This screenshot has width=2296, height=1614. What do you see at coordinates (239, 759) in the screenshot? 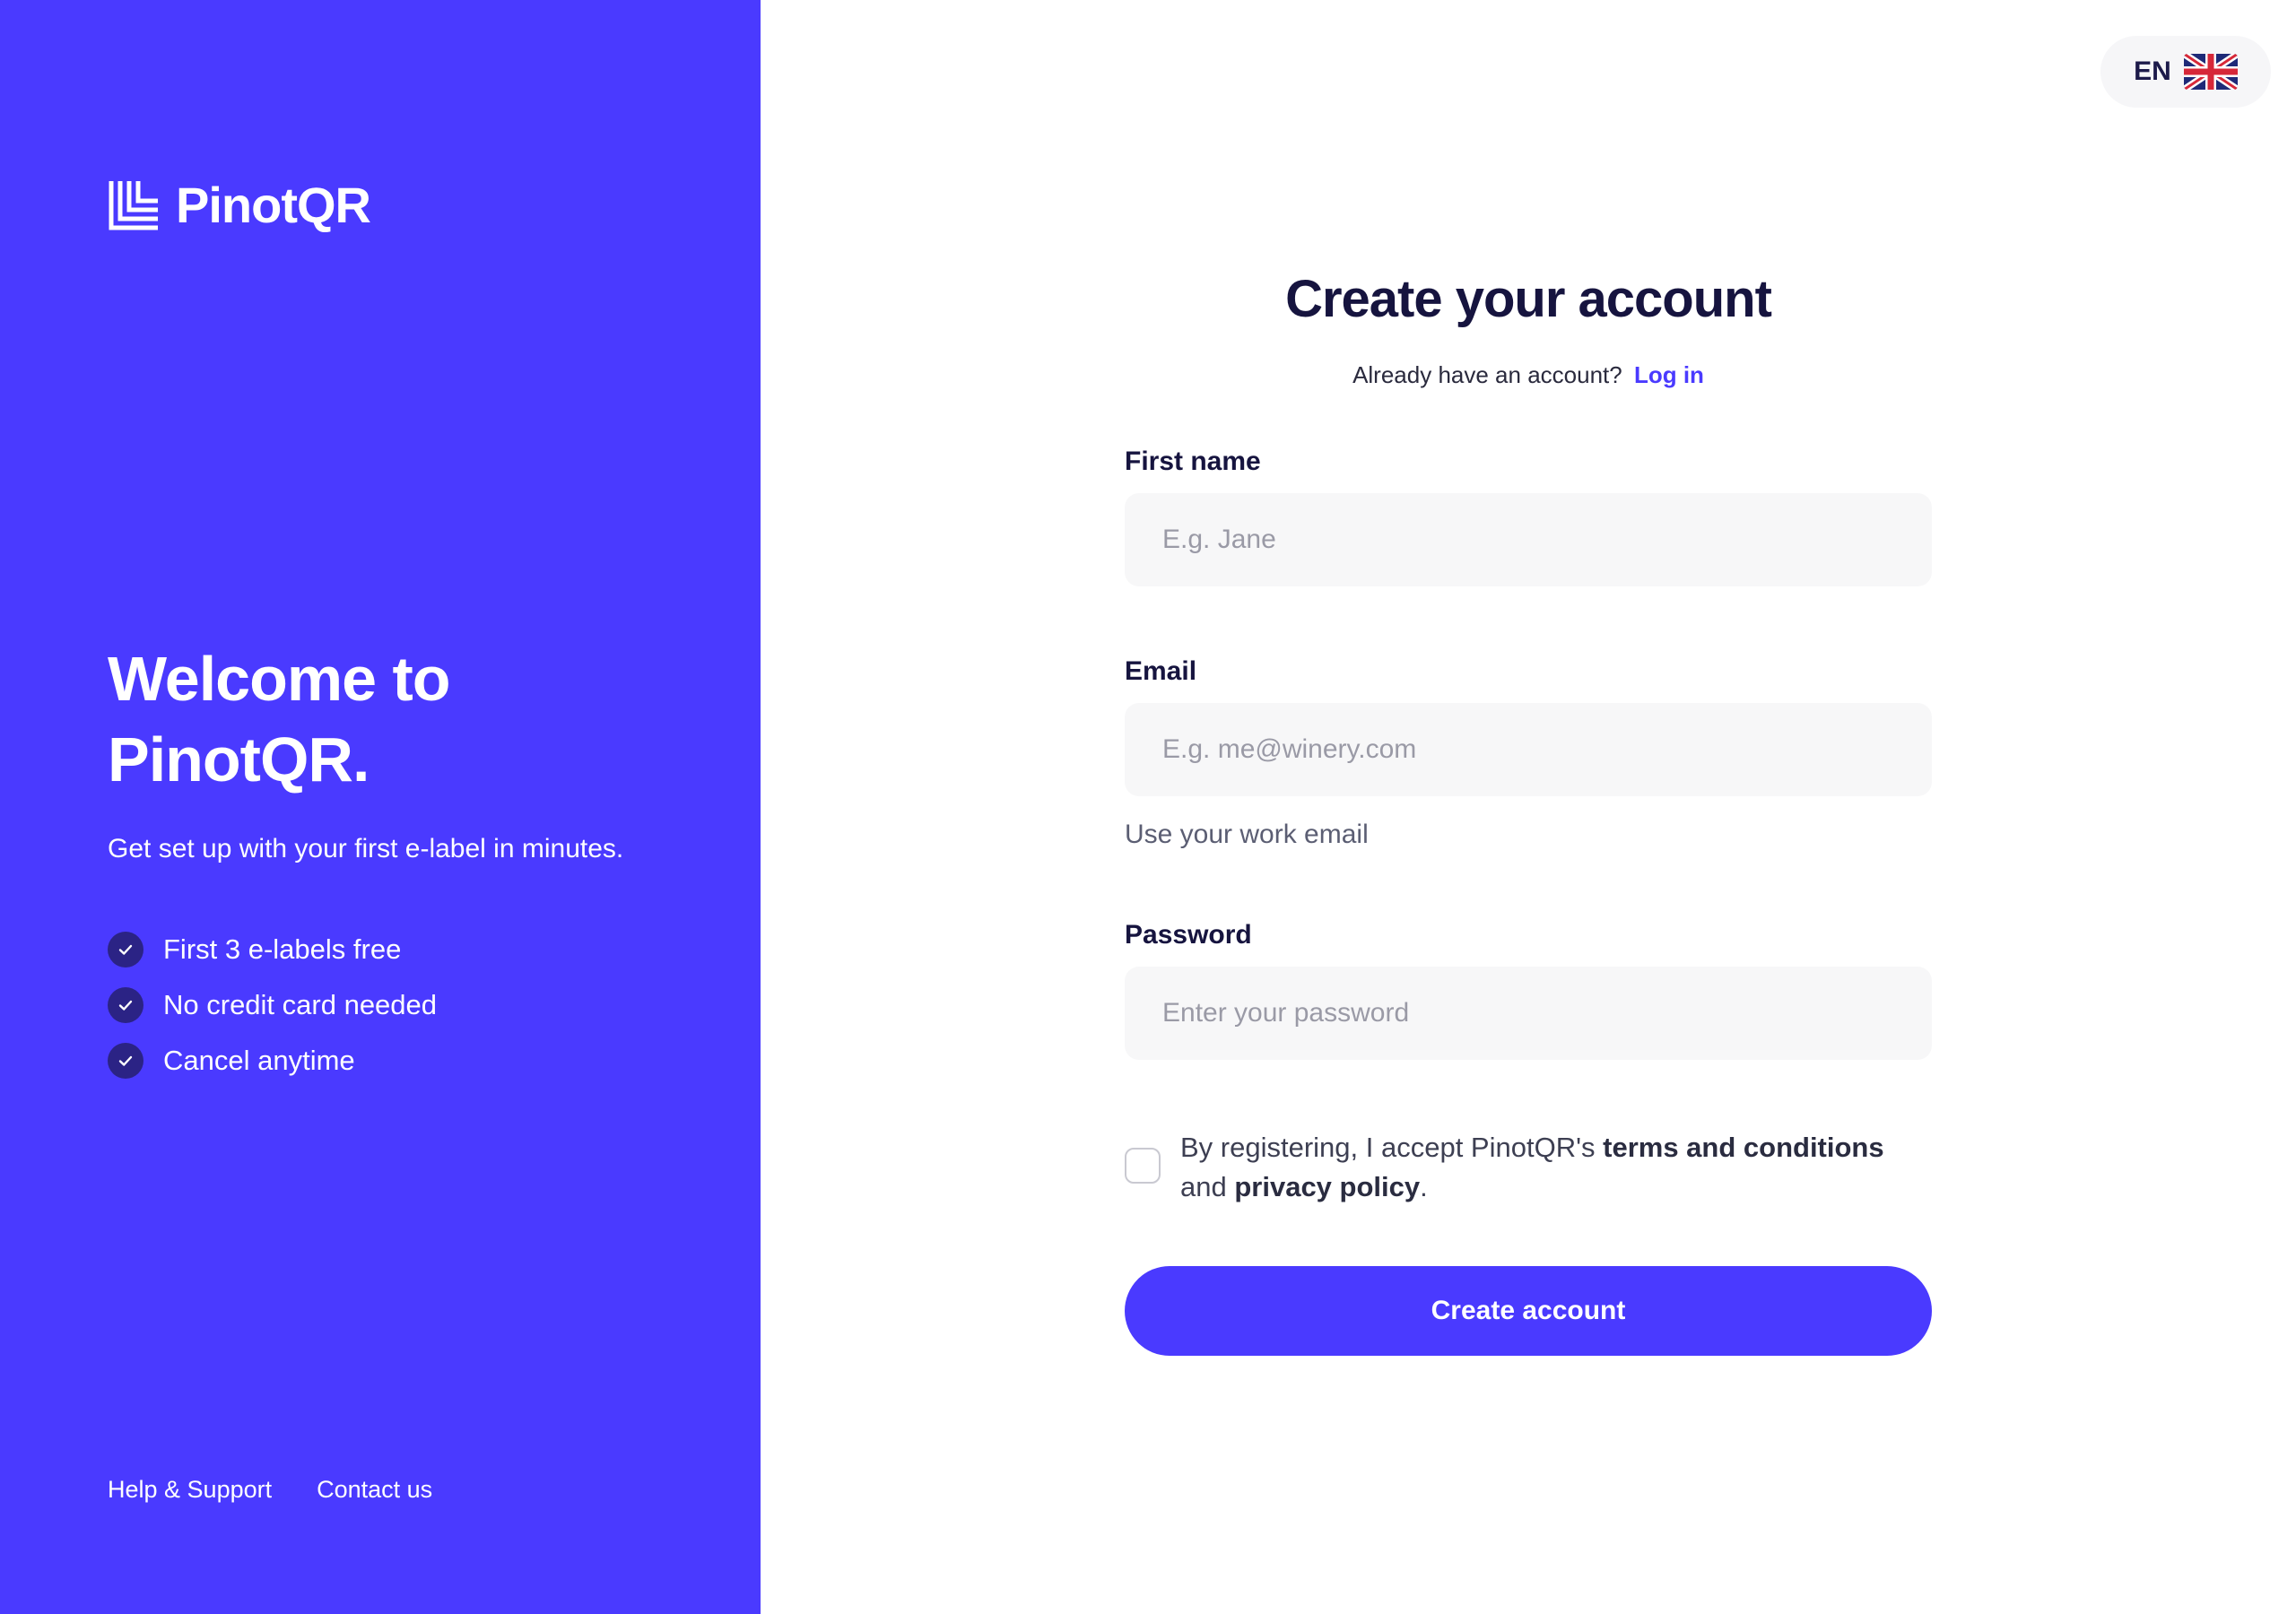
I see `welcome-line-2: PinotQR.` at bounding box center [239, 759].